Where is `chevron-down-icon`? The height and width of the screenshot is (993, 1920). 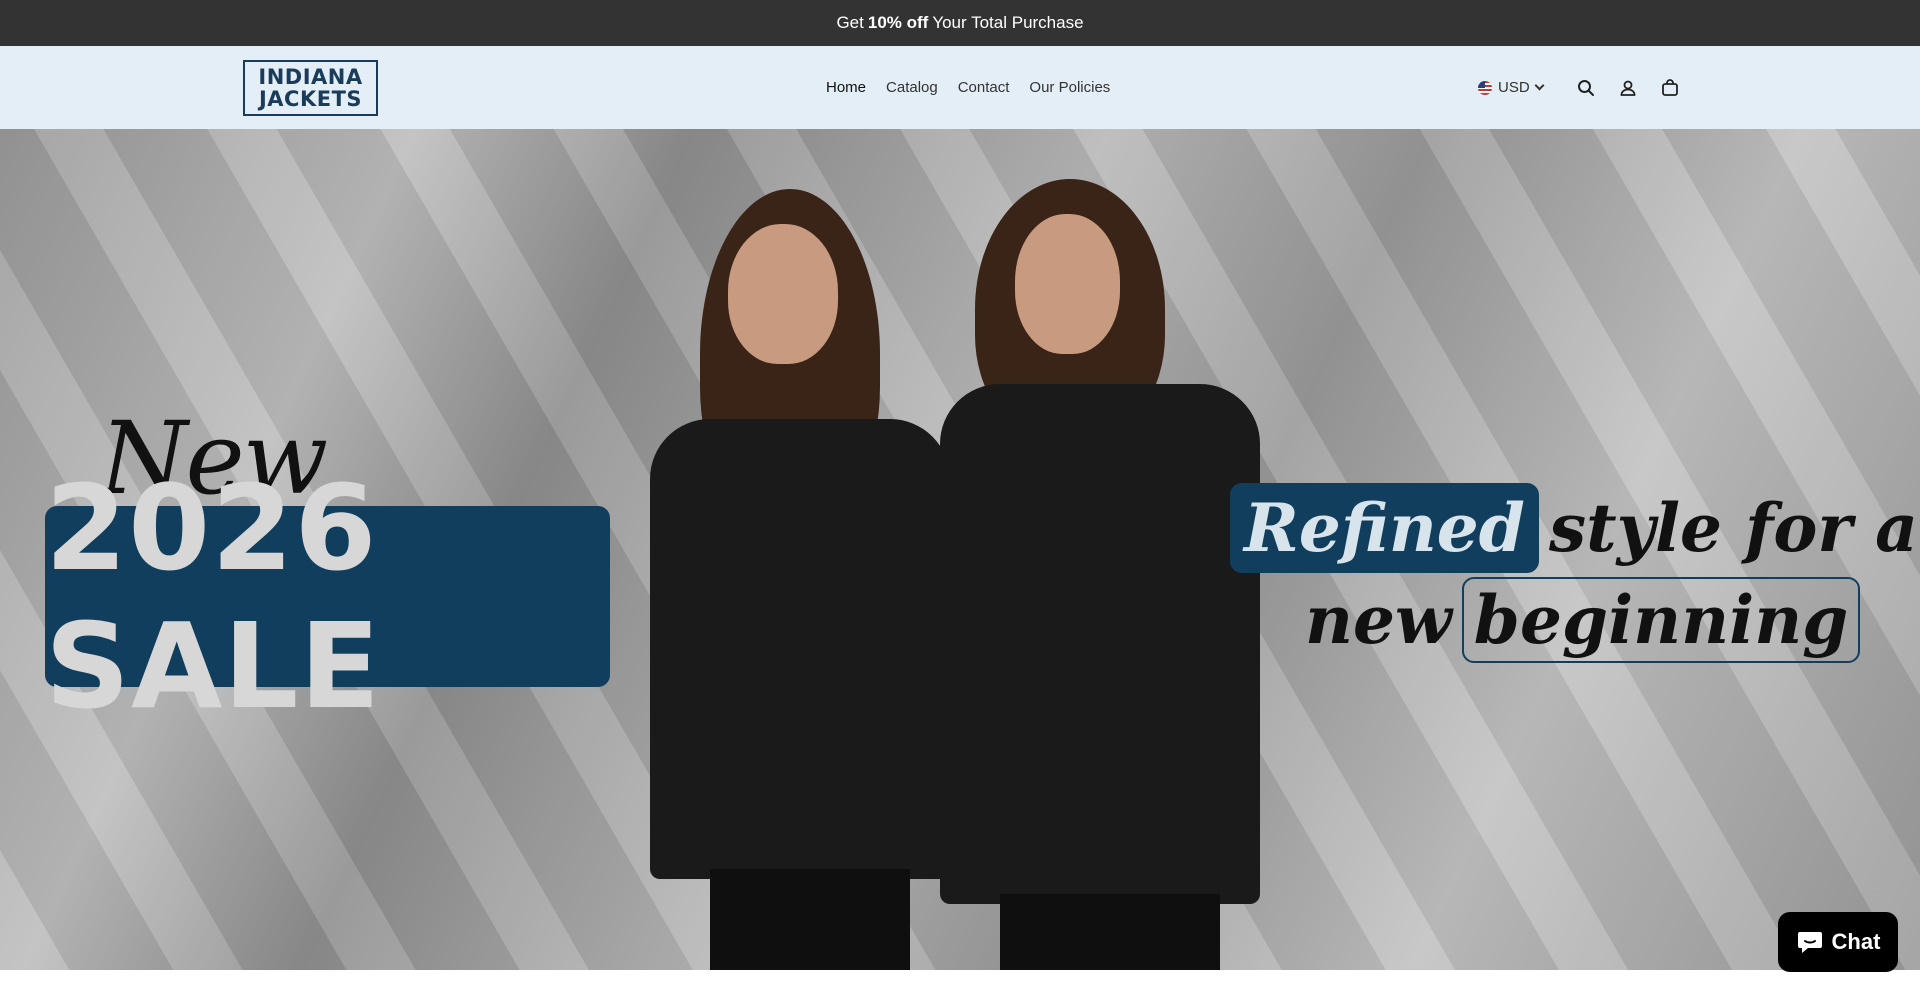
chevron-down-icon is located at coordinates (1539, 85).